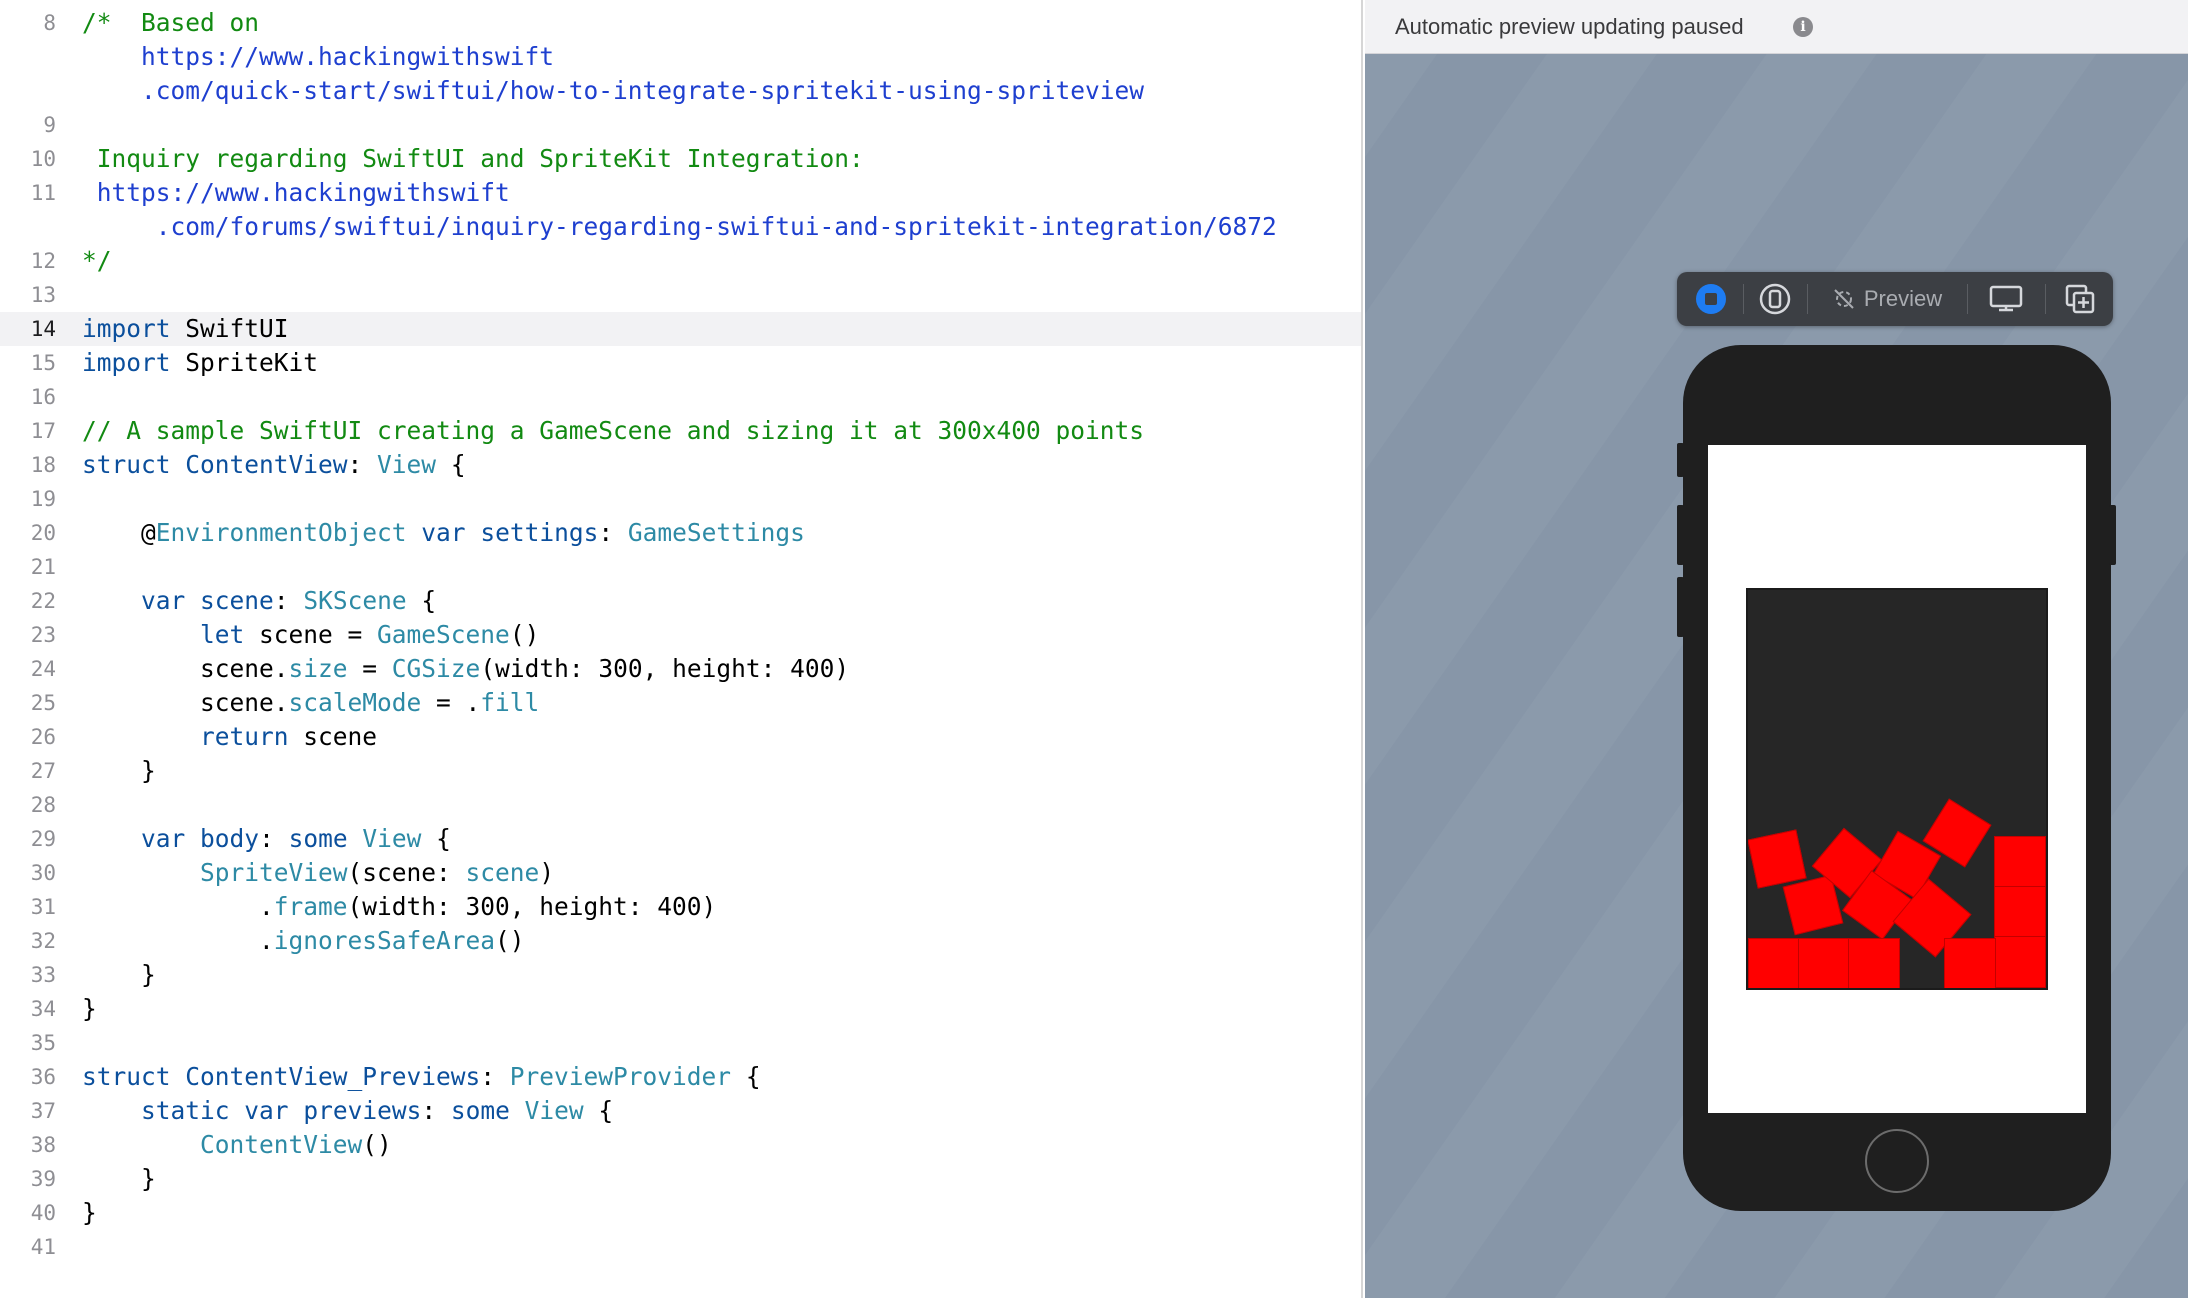 This screenshot has width=2188, height=1298. Describe the element at coordinates (43, 1179) in the screenshot. I see `line-number: 39` at that location.